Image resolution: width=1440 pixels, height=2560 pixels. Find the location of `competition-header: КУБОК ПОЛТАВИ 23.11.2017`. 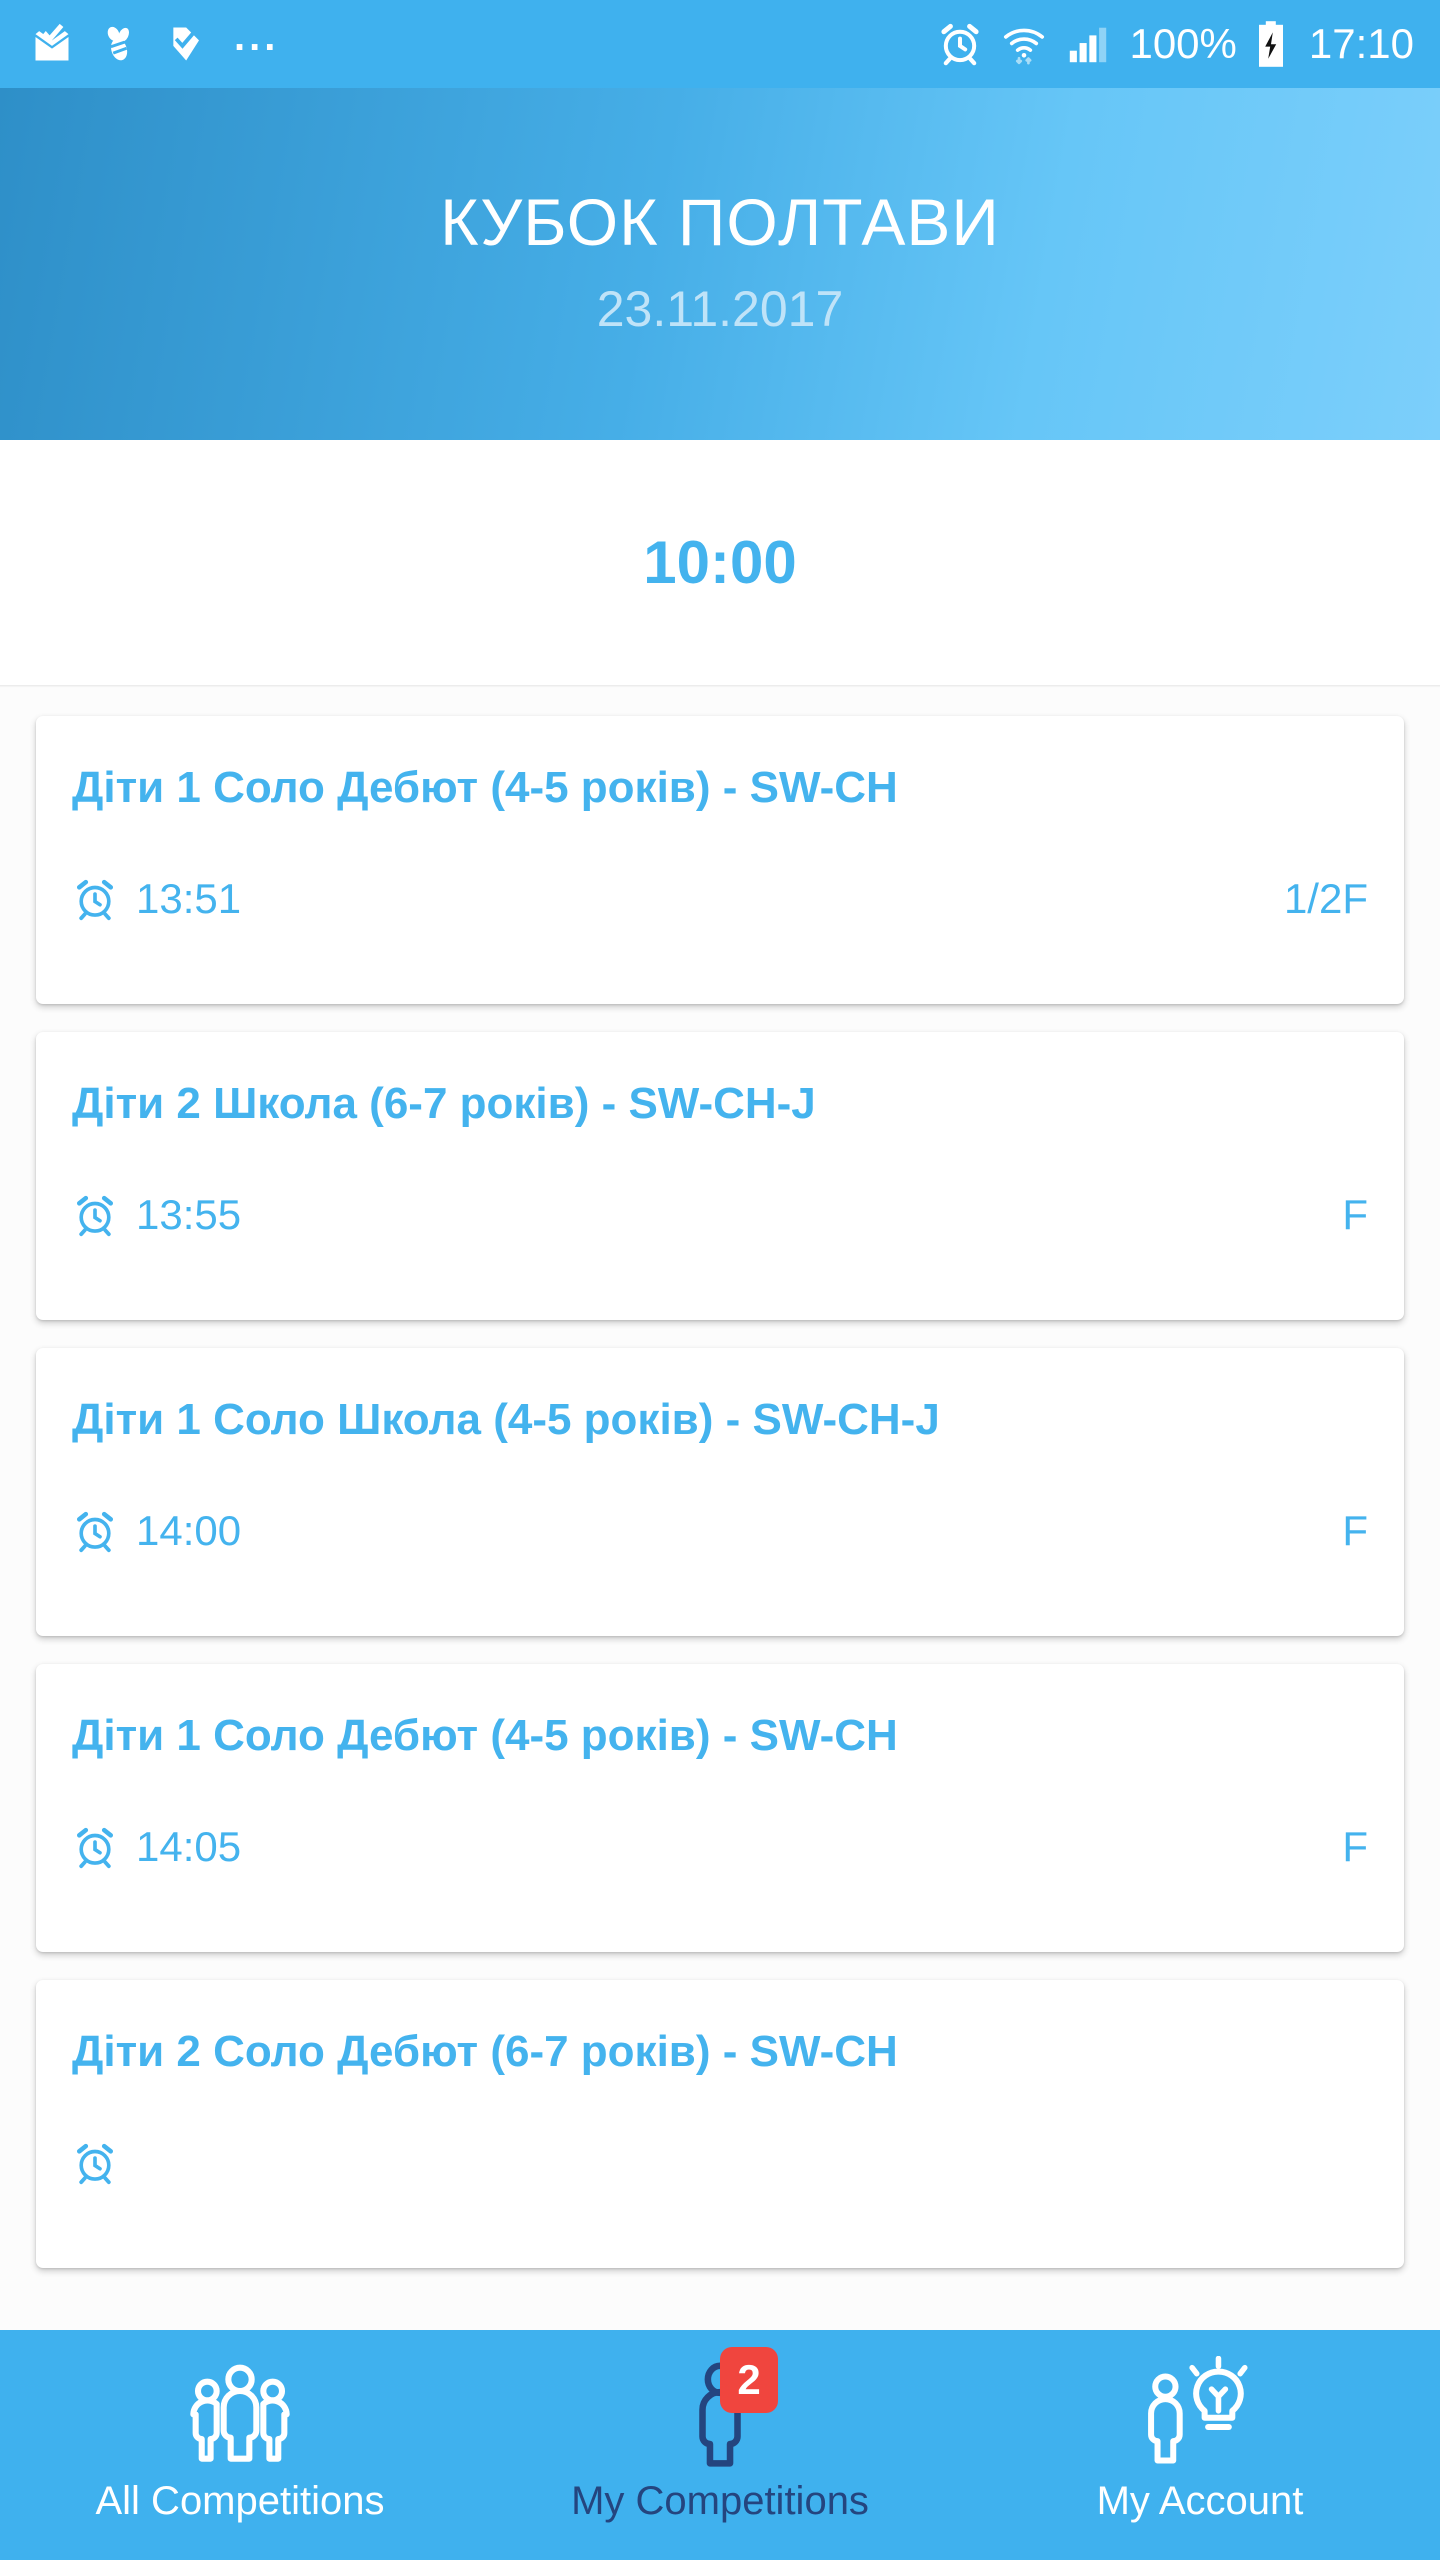

competition-header: КУБОК ПОЛТАВИ 23.11.2017 is located at coordinates (720, 264).